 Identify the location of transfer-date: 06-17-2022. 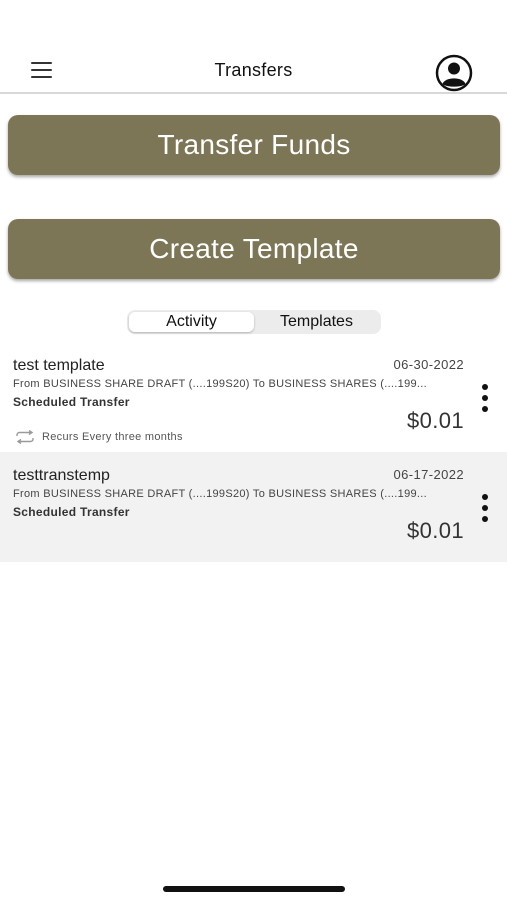
(428, 474).